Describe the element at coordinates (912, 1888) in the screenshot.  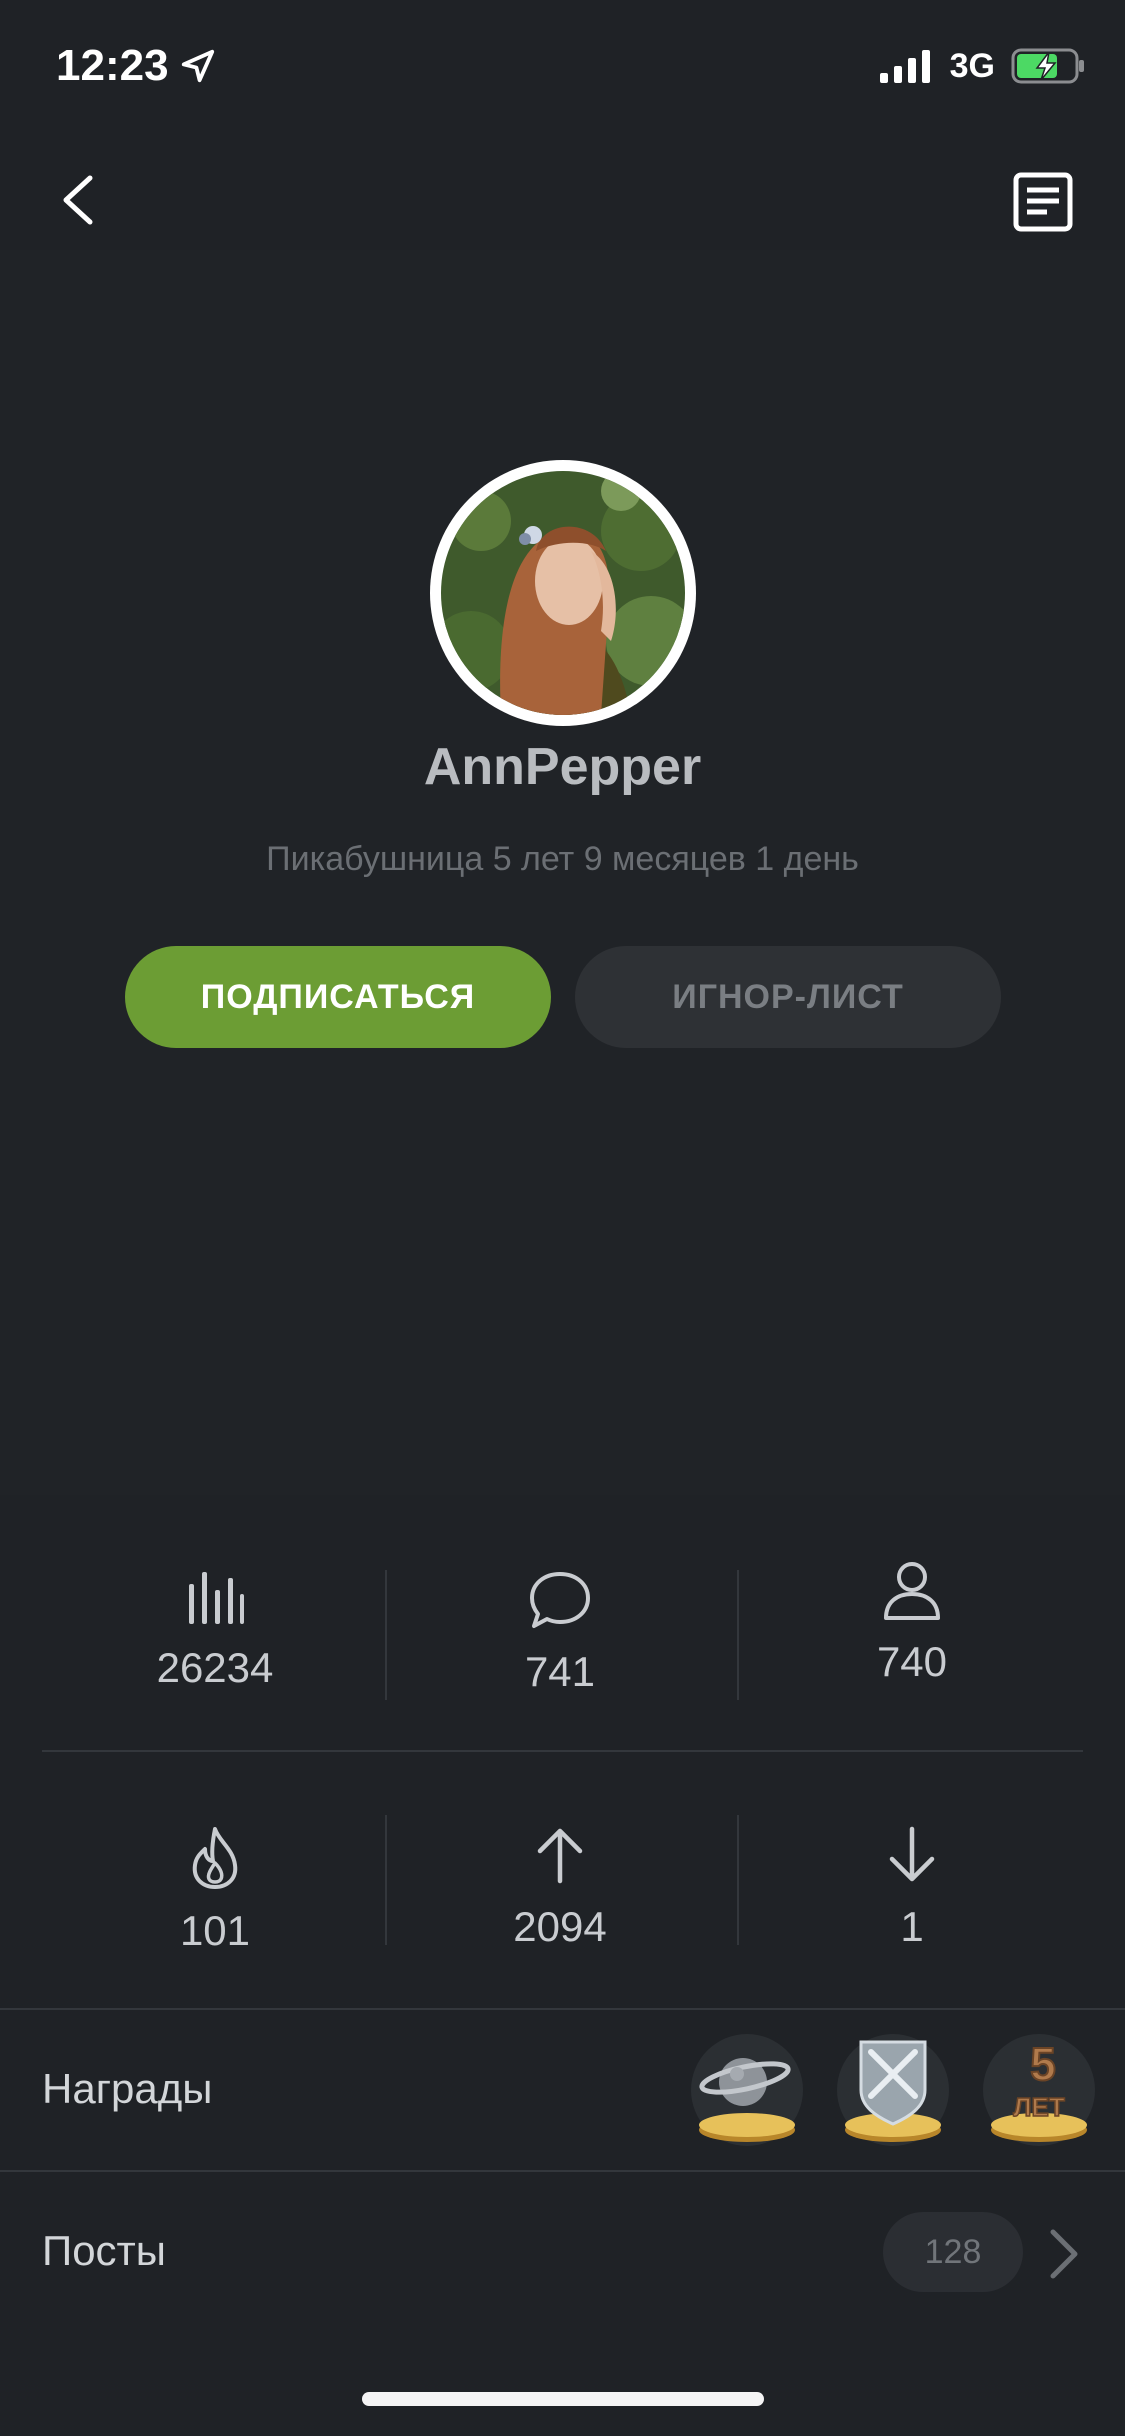
I see `stat-minuses: 1` at that location.